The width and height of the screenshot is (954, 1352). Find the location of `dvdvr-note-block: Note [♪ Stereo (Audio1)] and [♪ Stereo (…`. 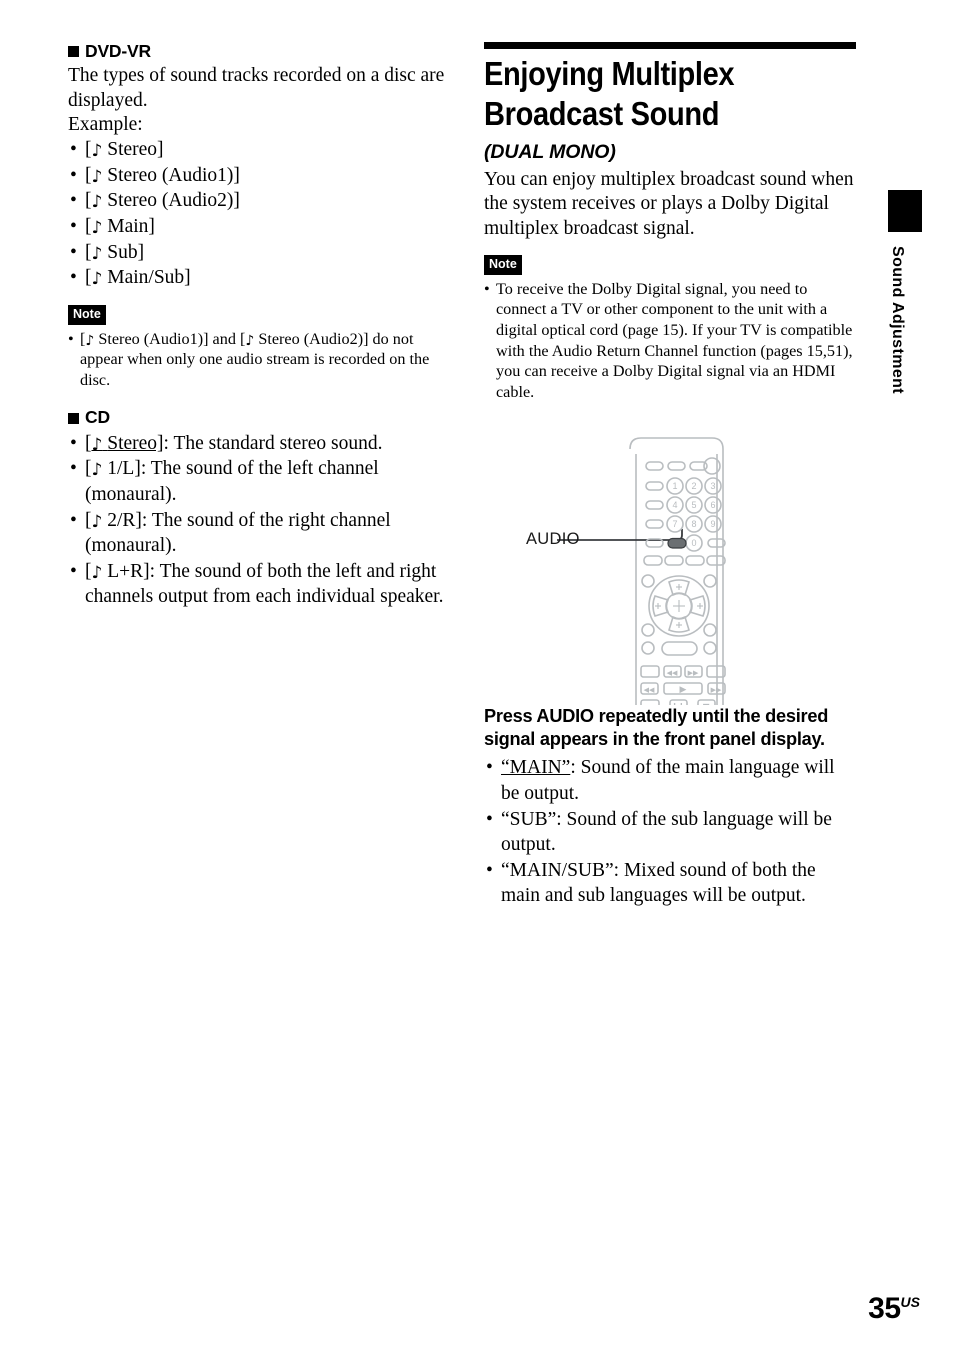

dvdvr-note-block: Note [♪ Stereo (Audio1)] and [♪ Stereo (… is located at coordinates (259, 347).